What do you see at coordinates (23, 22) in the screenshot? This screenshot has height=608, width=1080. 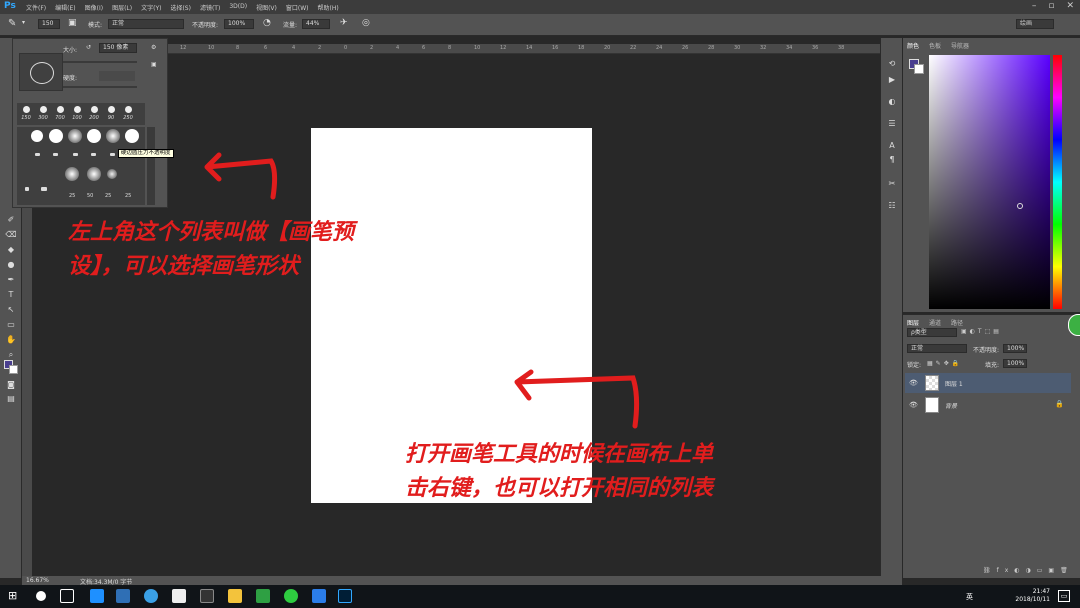 I see `chevron-down-icon: ▾` at bounding box center [23, 22].